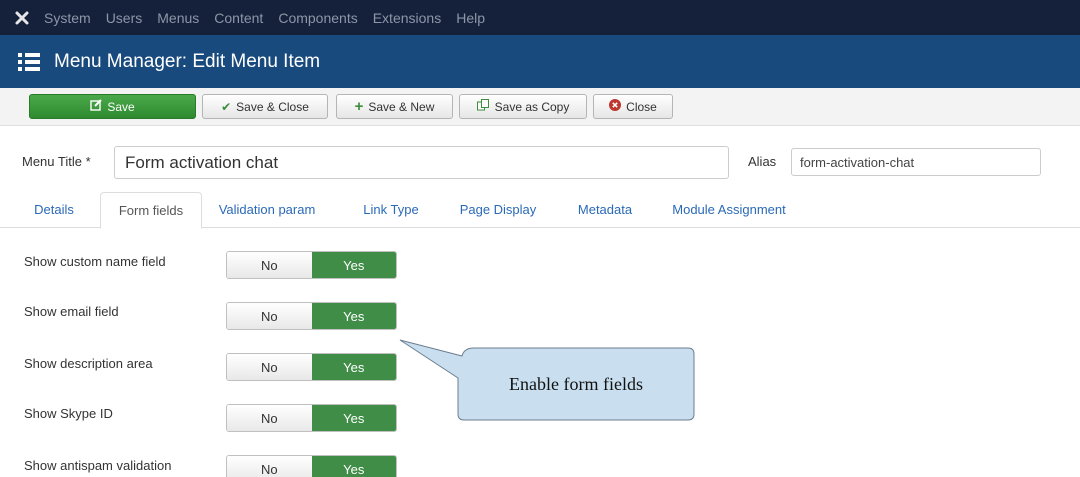  I want to click on skype-id-toggle: No Yes, so click(311, 418).